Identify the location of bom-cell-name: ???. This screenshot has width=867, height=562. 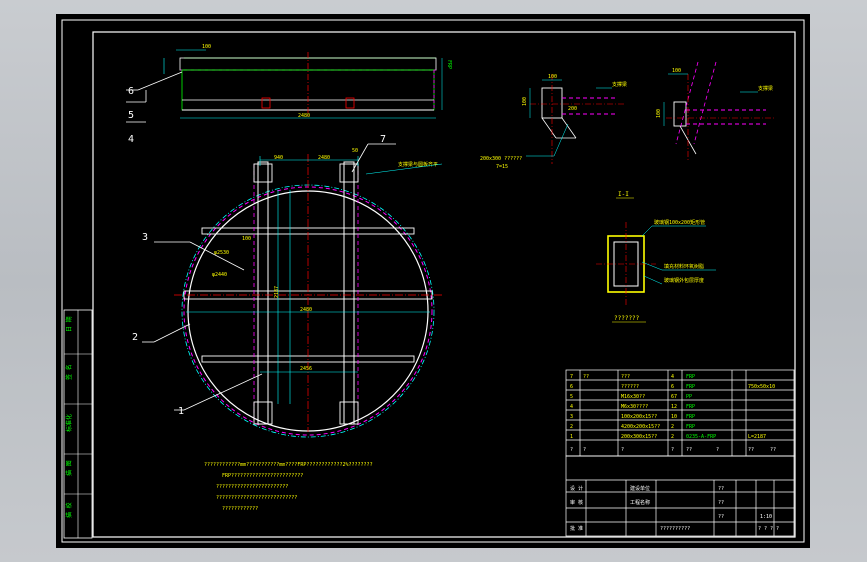
(625, 377).